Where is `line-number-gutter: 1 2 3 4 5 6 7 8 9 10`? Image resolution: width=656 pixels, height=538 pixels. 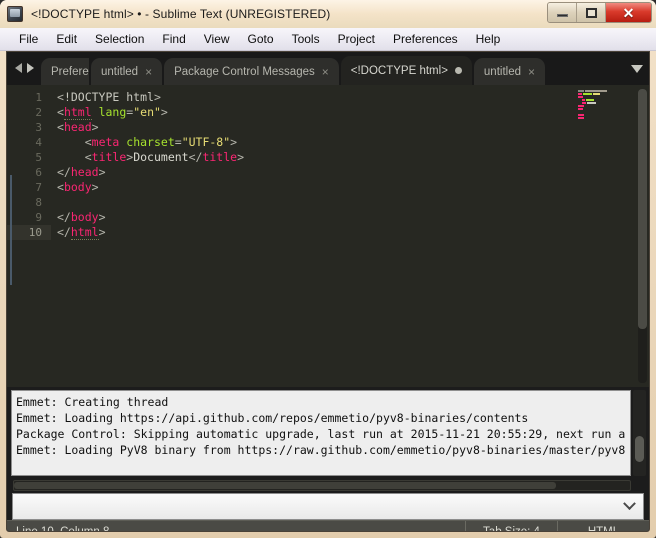 line-number-gutter: 1 2 3 4 5 6 7 8 9 10 is located at coordinates (29, 236).